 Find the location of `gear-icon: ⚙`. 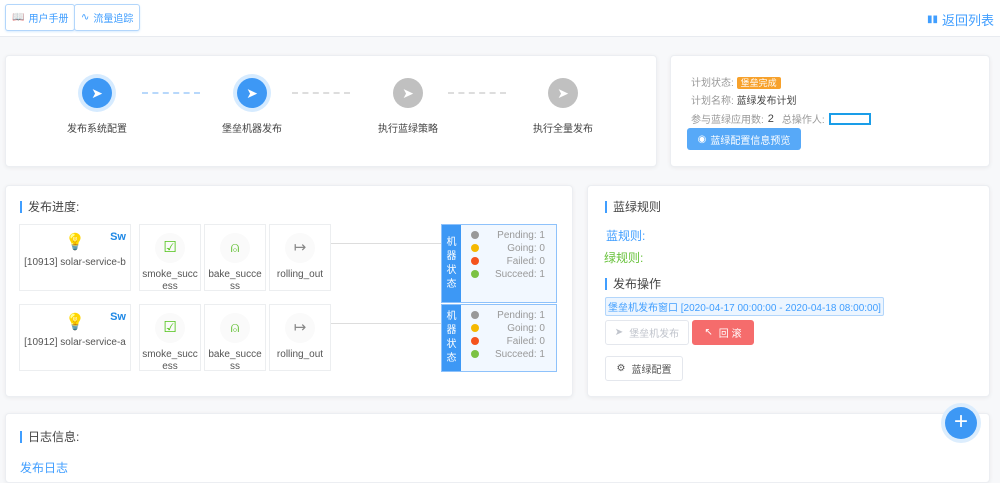

gear-icon: ⚙ is located at coordinates (621, 368).